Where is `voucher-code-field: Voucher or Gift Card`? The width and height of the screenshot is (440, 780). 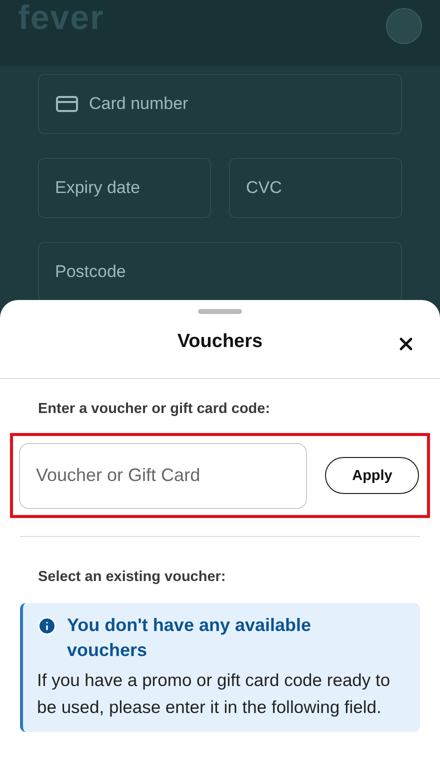 voucher-code-field: Voucher or Gift Card is located at coordinates (163, 475).